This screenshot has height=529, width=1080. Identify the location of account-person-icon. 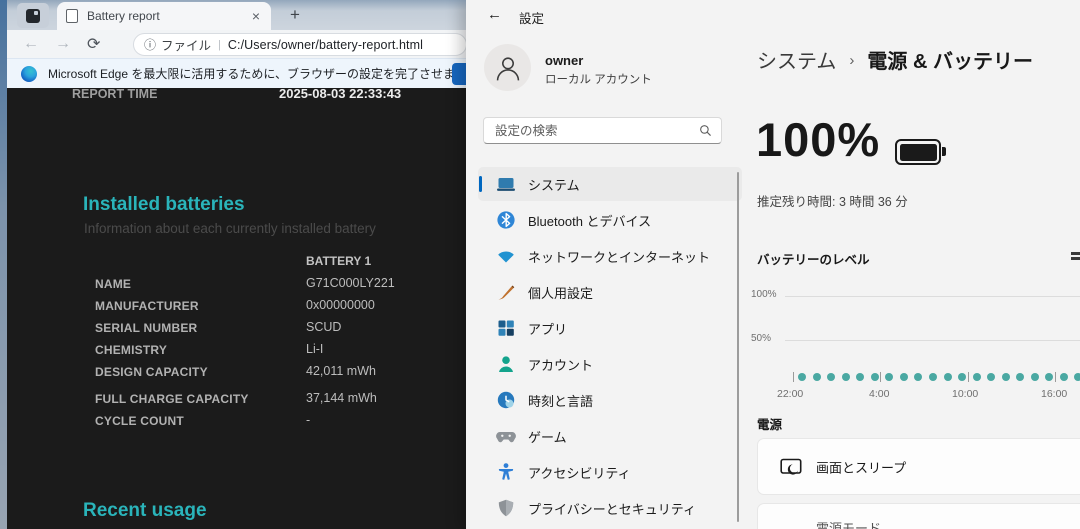
(506, 364).